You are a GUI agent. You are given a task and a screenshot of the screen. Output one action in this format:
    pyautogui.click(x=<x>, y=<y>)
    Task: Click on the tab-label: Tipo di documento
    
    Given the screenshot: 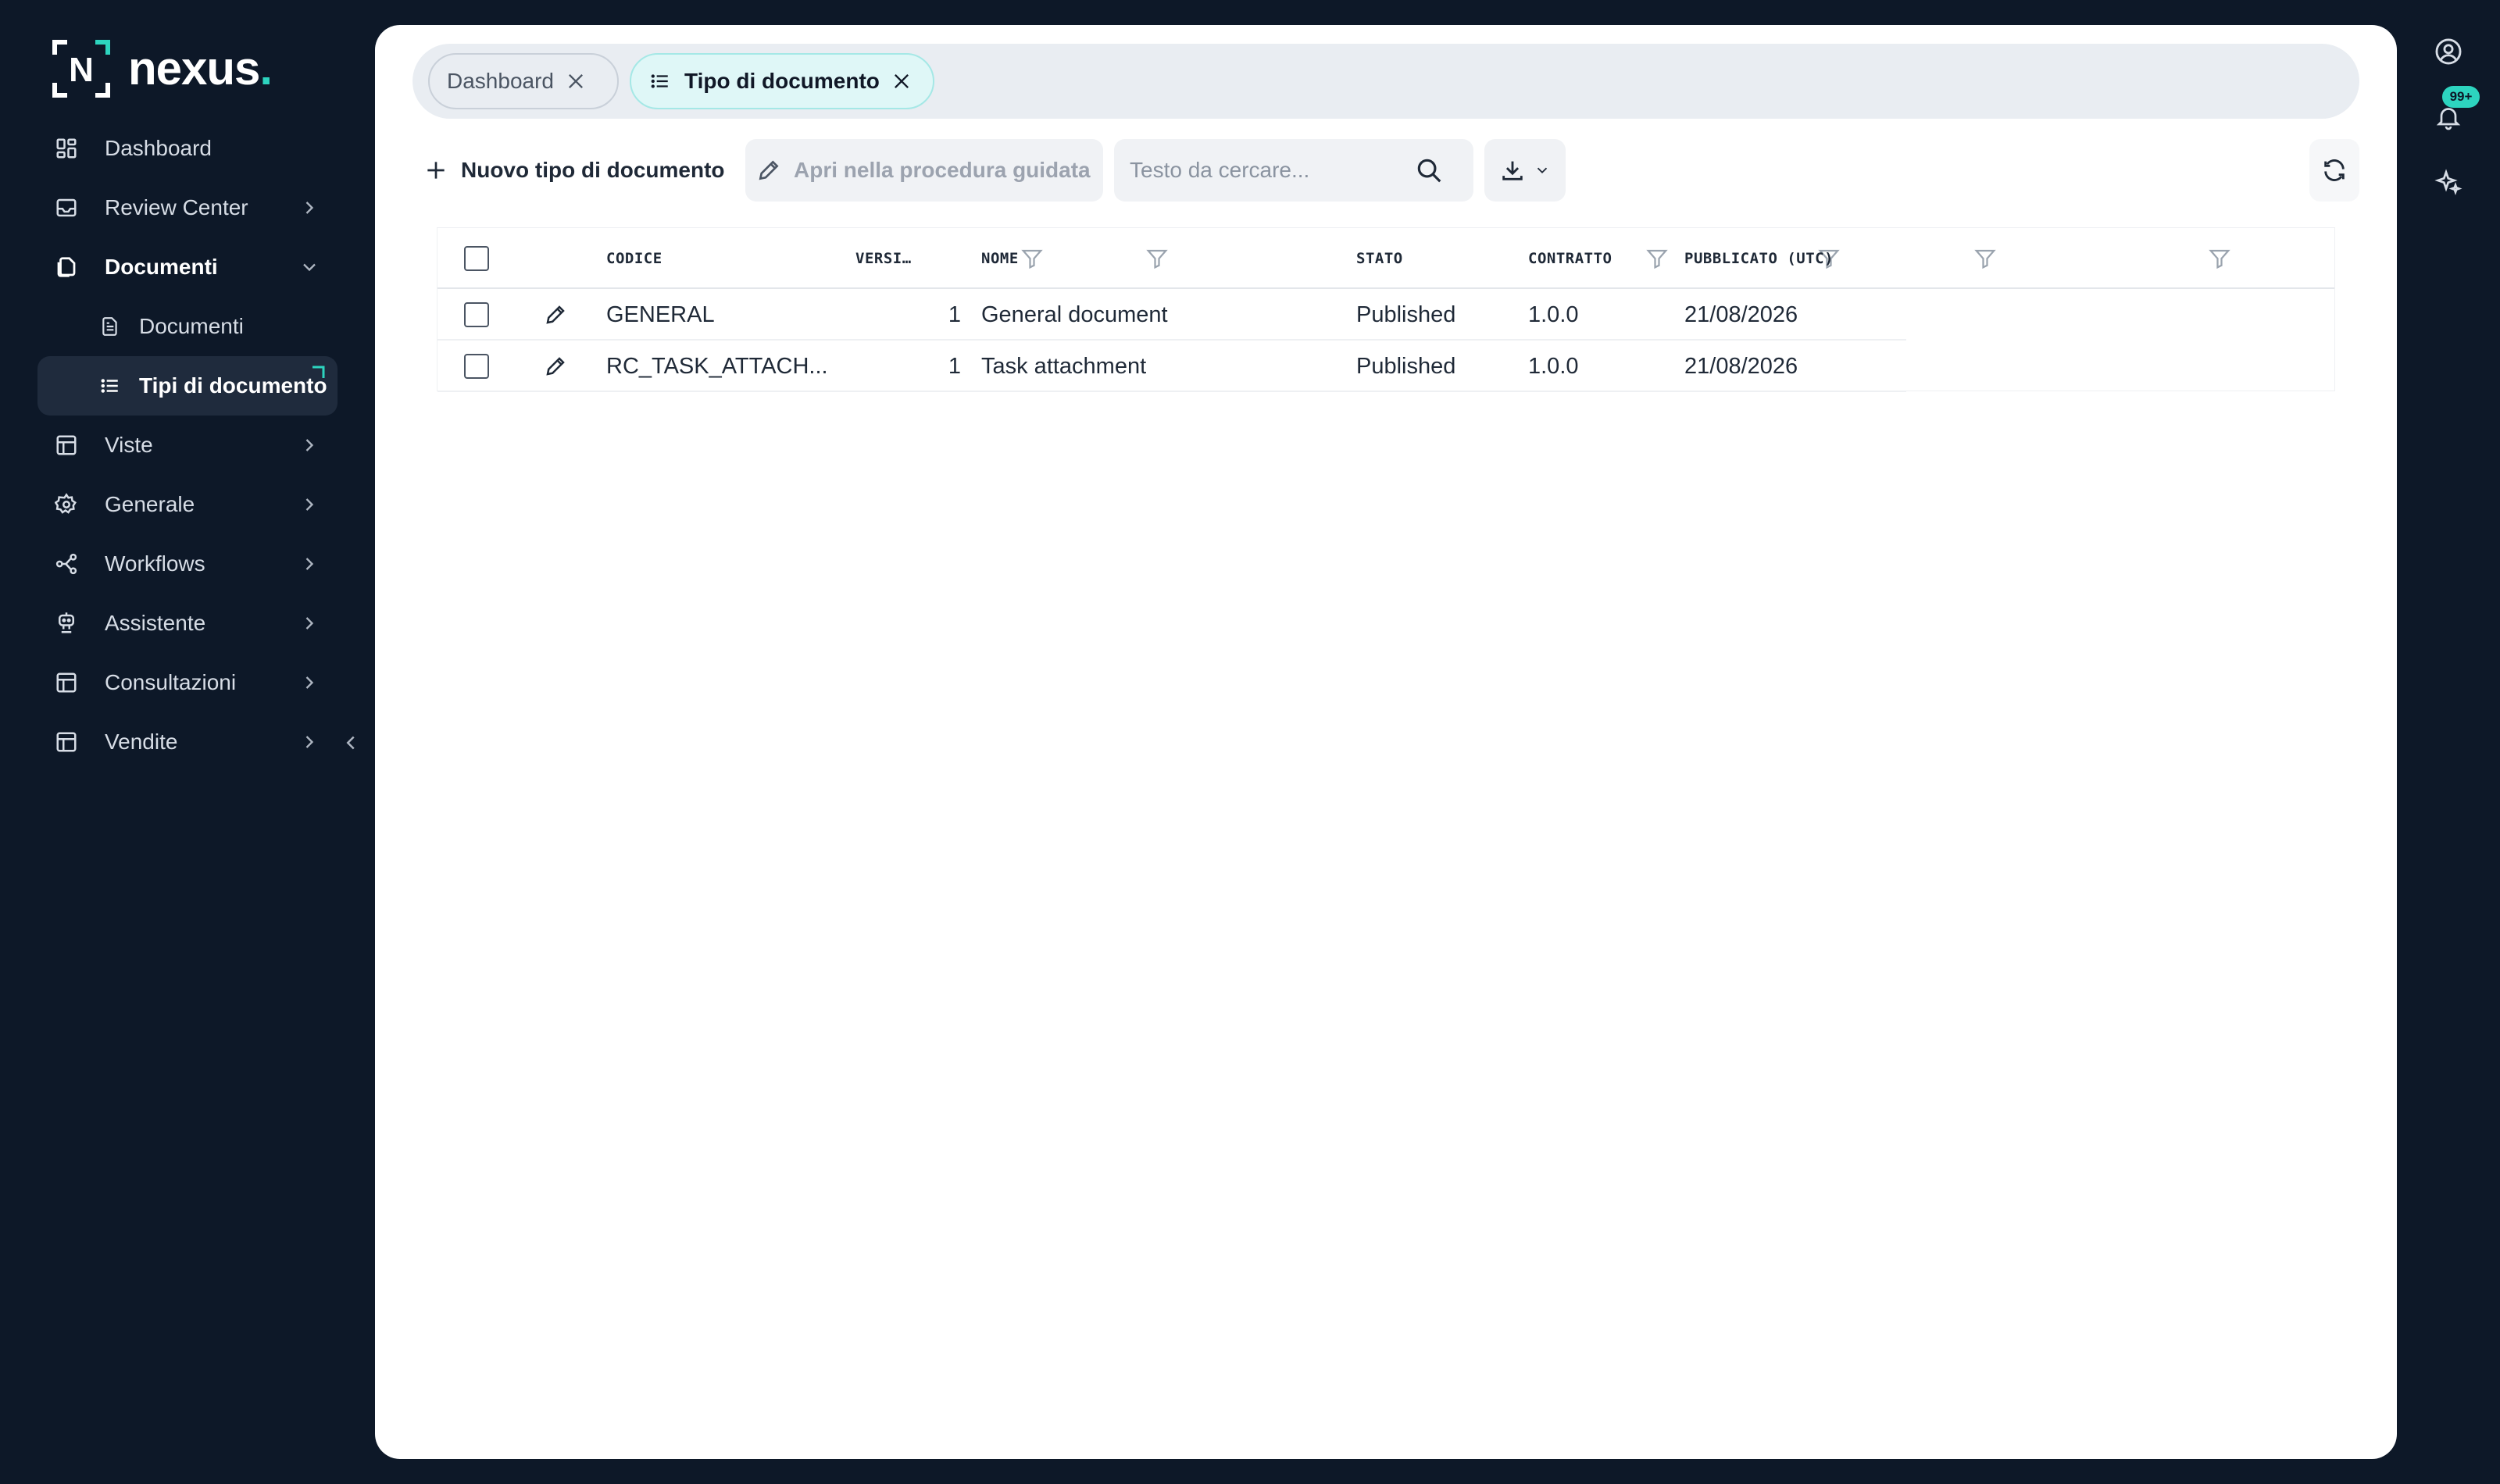 What is the action you would take?
    pyautogui.click(x=782, y=81)
    